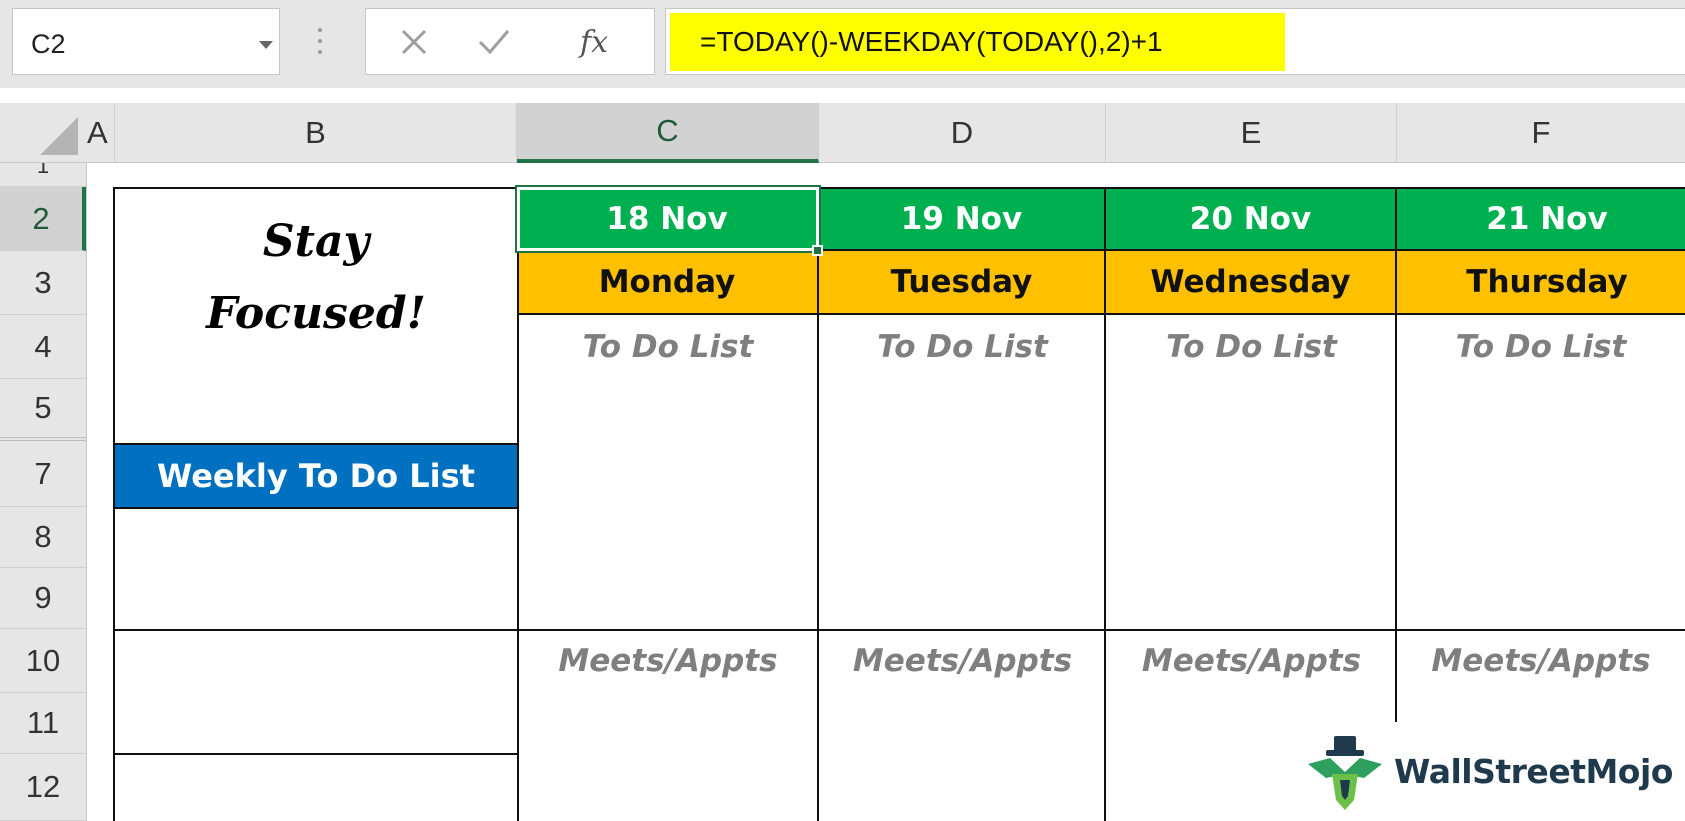 This screenshot has height=821, width=1685. Describe the element at coordinates (518, 504) in the screenshot. I see `border-c-left` at that location.